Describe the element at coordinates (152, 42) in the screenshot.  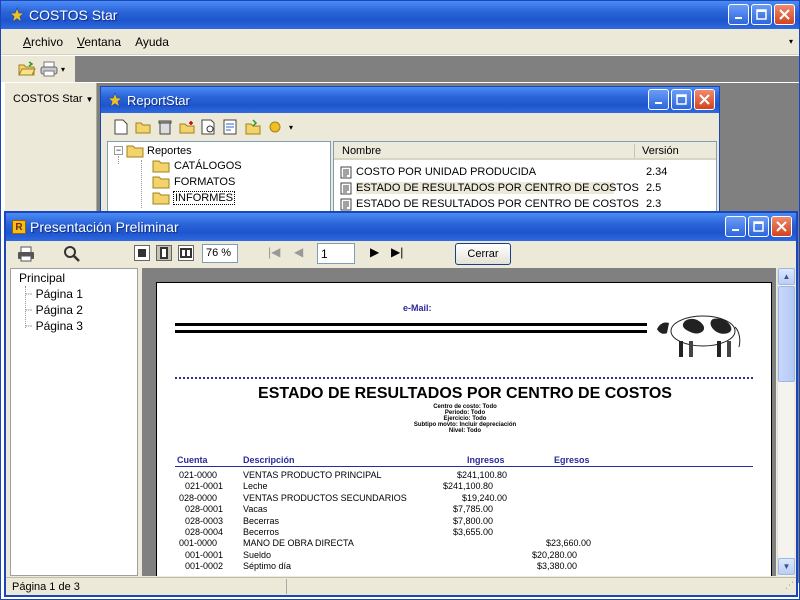
I see `menu-ayuda: Ayuda` at that location.